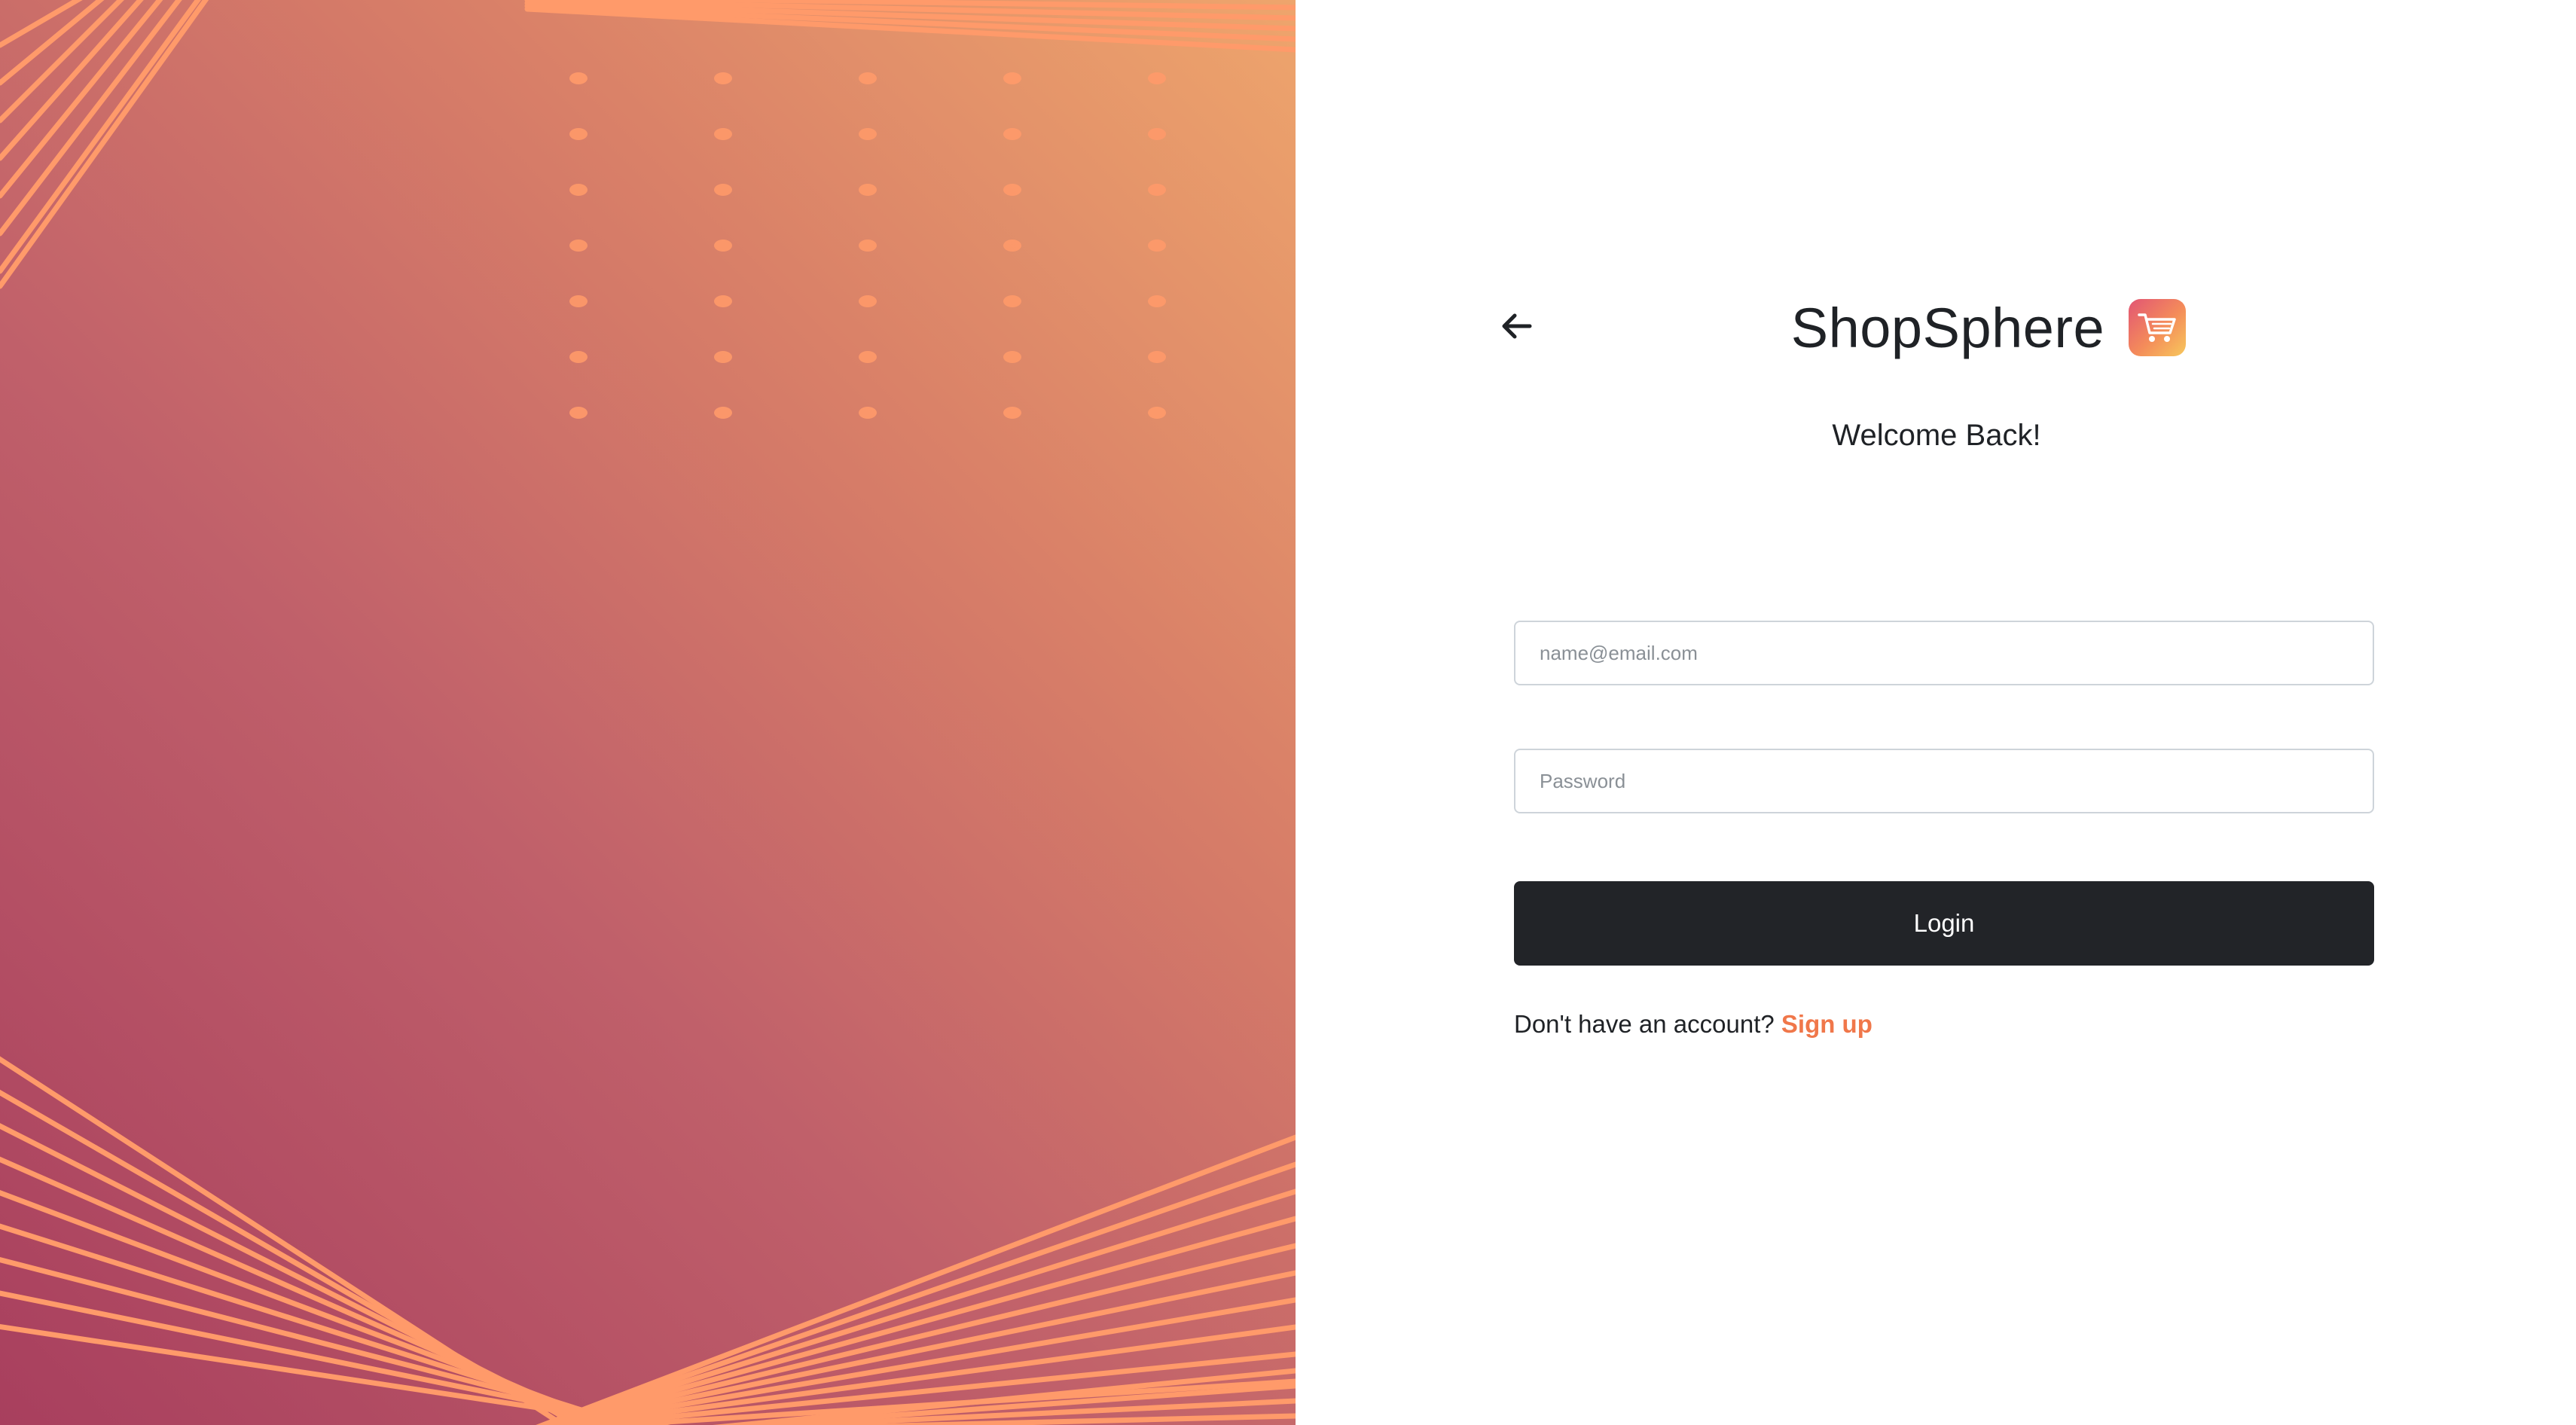 This screenshot has width=2576, height=1425. Describe the element at coordinates (1648, 1024) in the screenshot. I see `signup-prompt: Don't have an account?` at that location.